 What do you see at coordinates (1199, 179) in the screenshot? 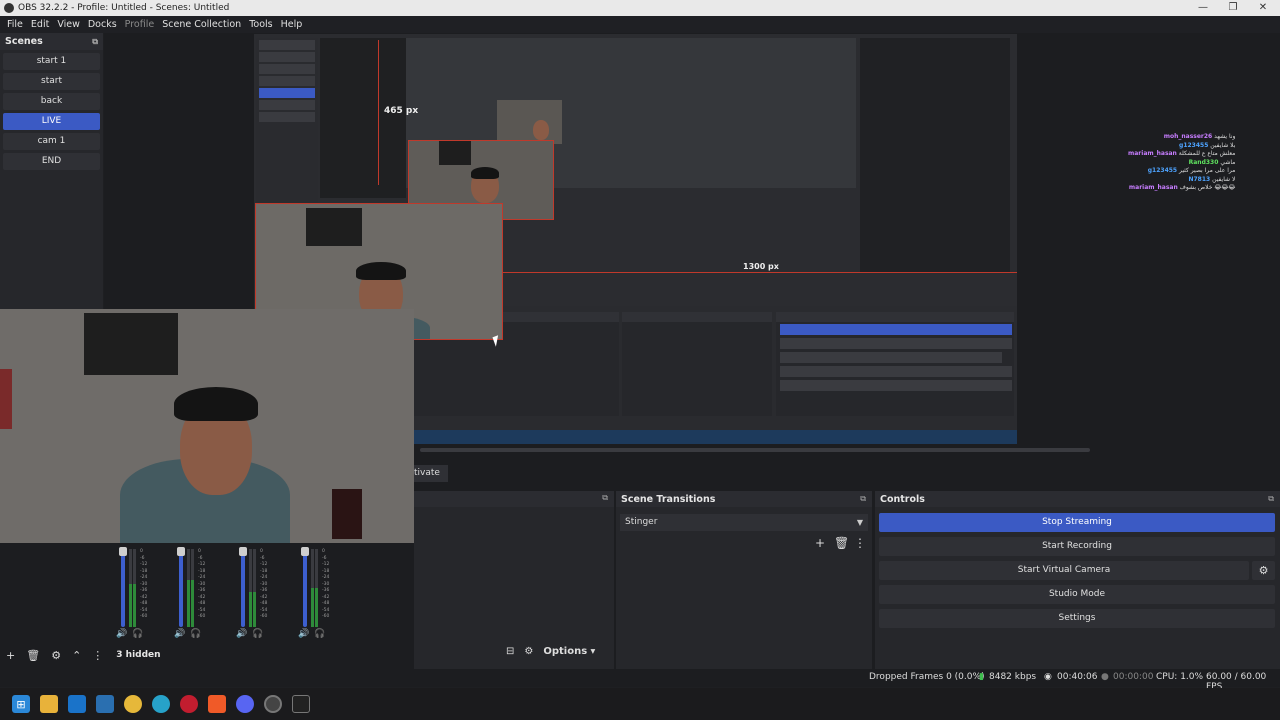
I see `chat-username: N7813` at bounding box center [1199, 179].